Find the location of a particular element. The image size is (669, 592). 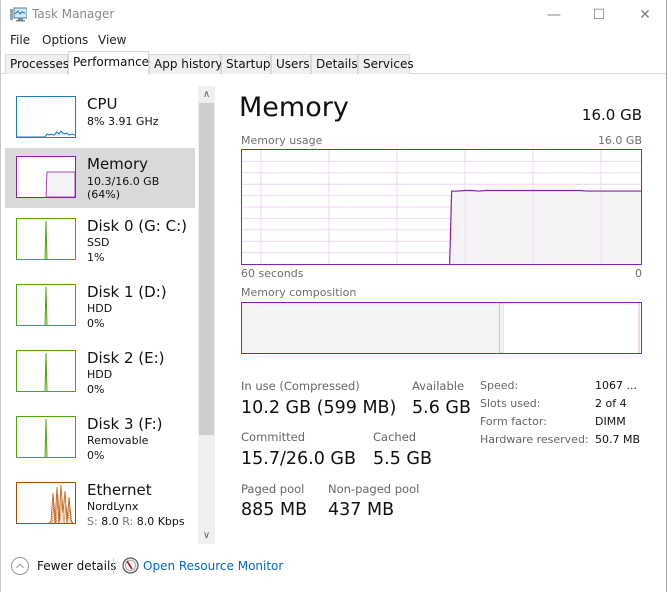

in-use-label: In use (Compressed) is located at coordinates (300, 386).